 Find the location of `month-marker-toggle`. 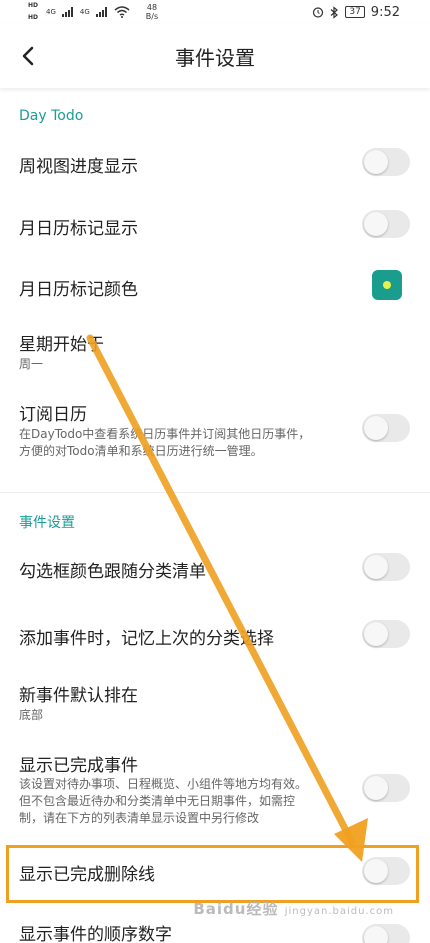

month-marker-toggle is located at coordinates (386, 224).